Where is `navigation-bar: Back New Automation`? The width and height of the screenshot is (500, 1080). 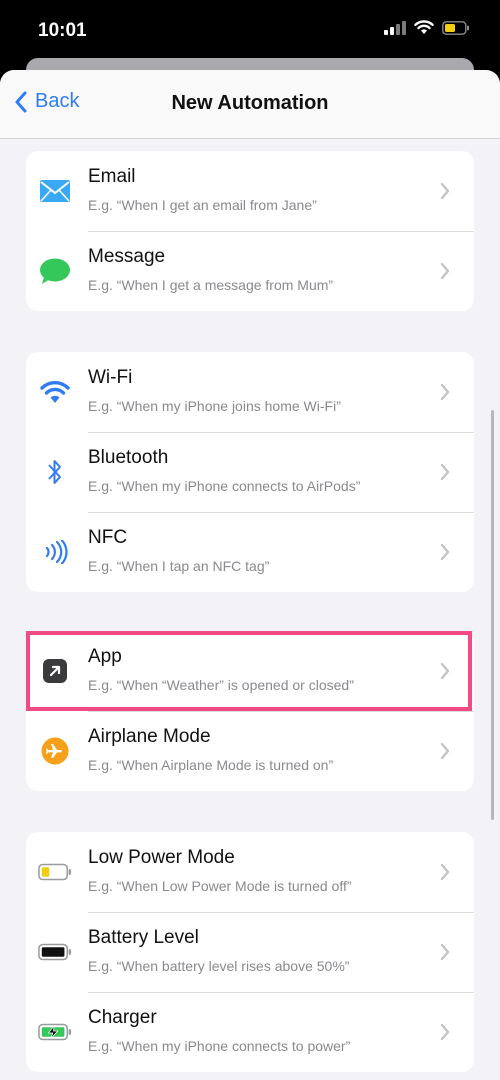 navigation-bar: Back New Automation is located at coordinates (250, 104).